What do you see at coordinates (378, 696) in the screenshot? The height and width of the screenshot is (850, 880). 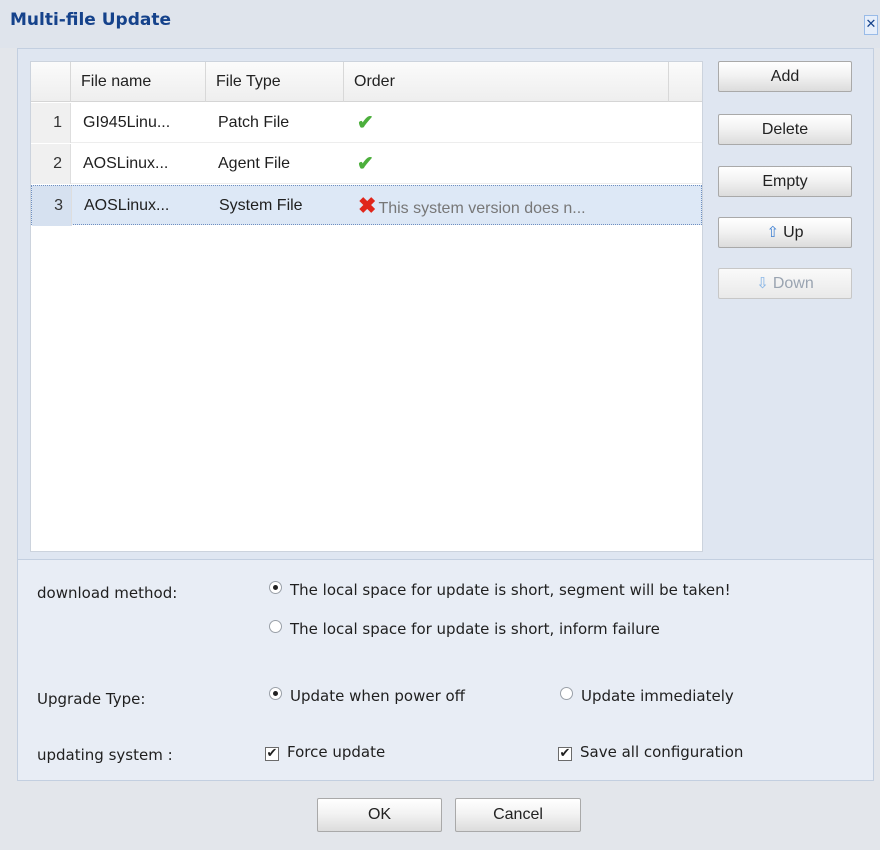 I see `upgrade-power-off-label: Update when power off` at bounding box center [378, 696].